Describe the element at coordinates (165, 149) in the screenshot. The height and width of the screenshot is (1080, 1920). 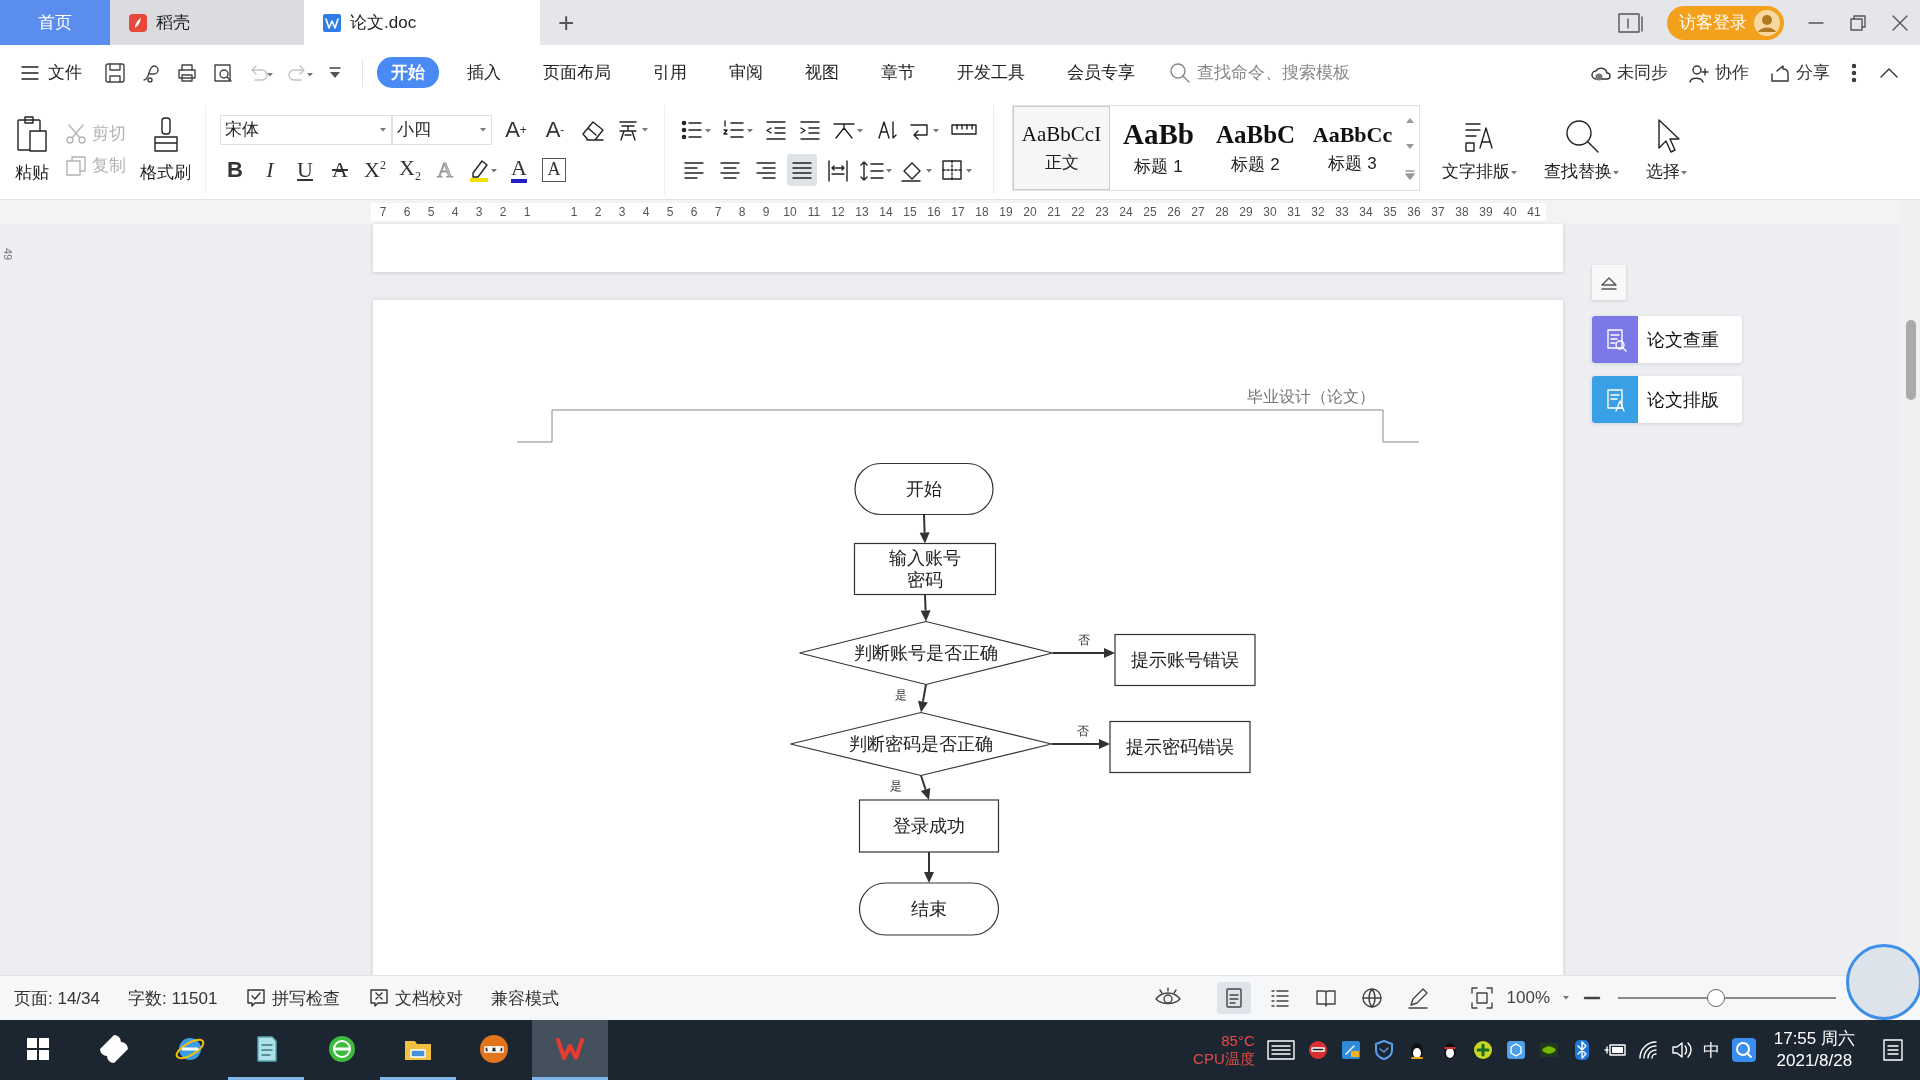
I see `format-painter-button: 格式刷` at that location.